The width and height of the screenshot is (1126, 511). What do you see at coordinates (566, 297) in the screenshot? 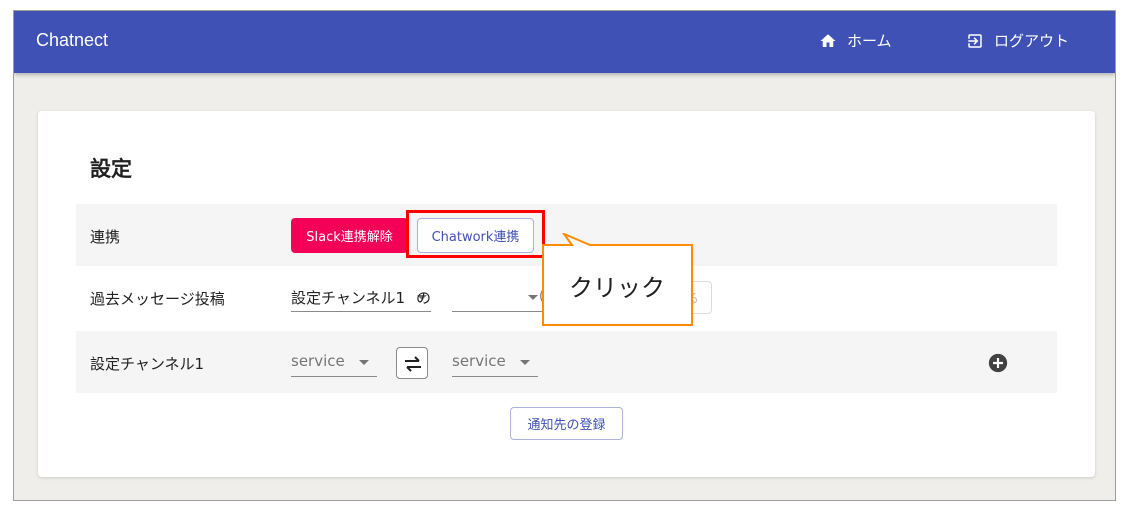
I see `past-post-row: 過去メッセージ投稿 設定チャンネル1 の ( する` at bounding box center [566, 297].